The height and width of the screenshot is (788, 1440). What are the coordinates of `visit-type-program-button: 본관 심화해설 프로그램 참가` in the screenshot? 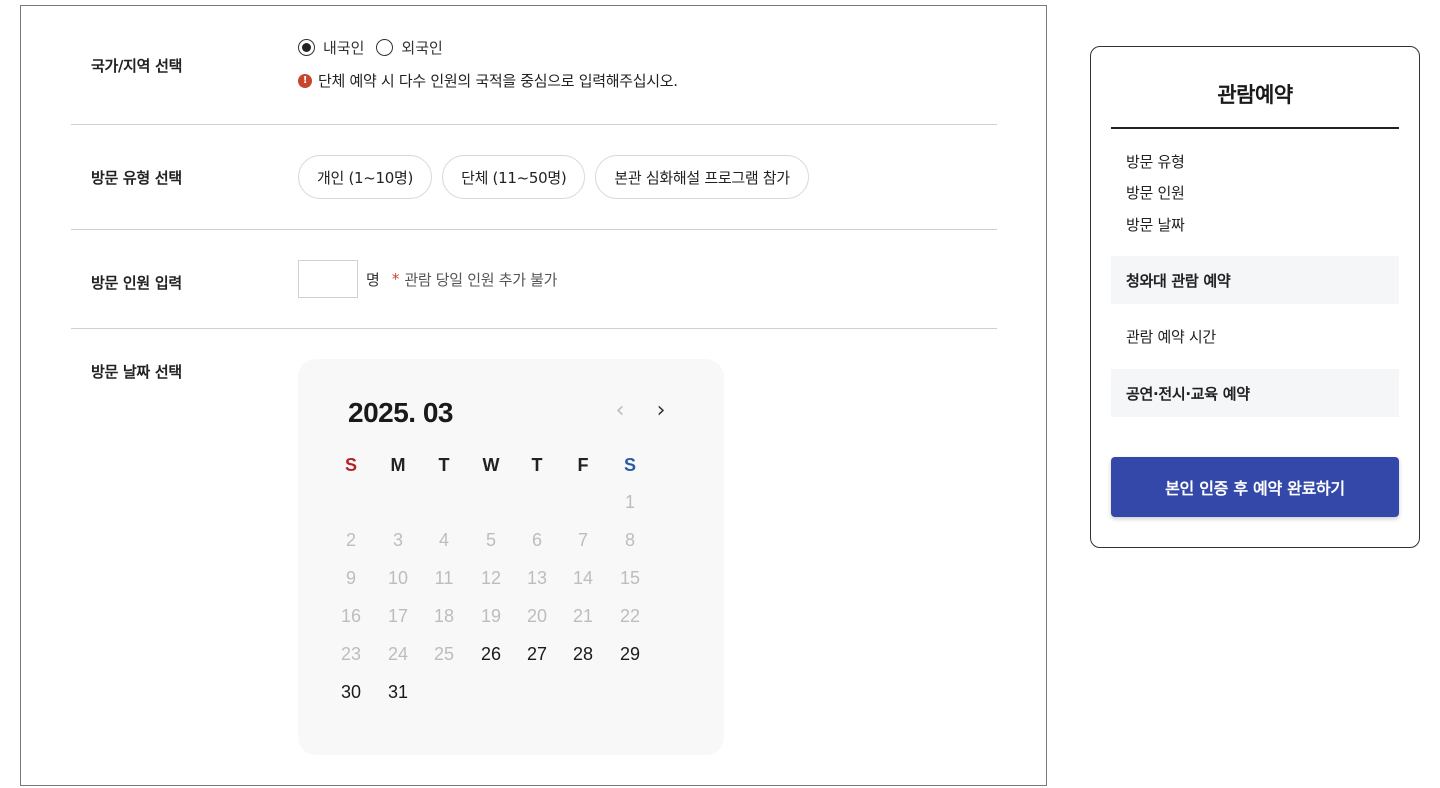 It's located at (702, 177).